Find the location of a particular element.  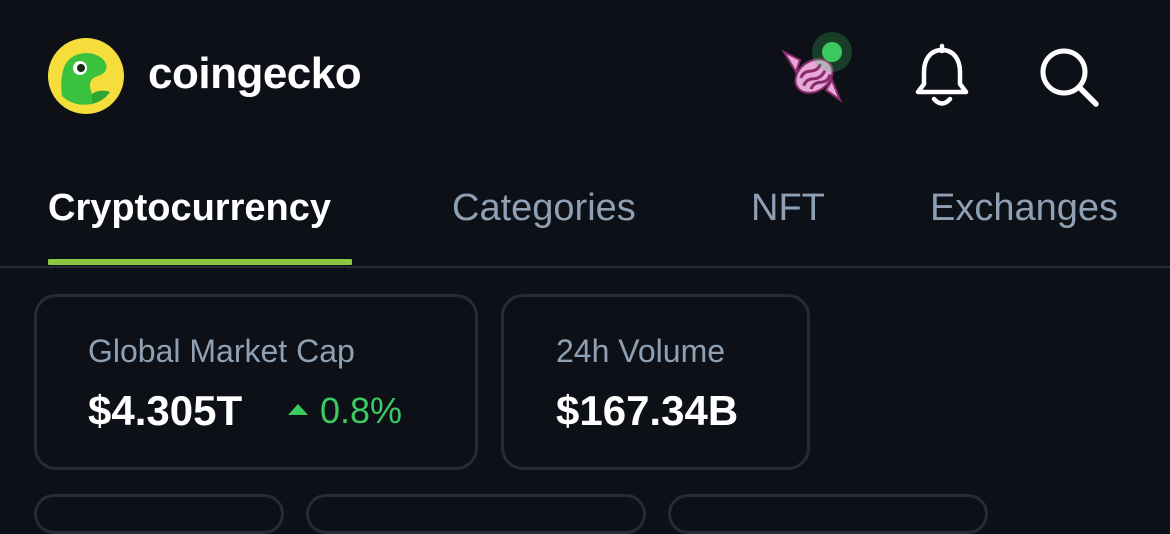

bell-icon is located at coordinates (942, 74).